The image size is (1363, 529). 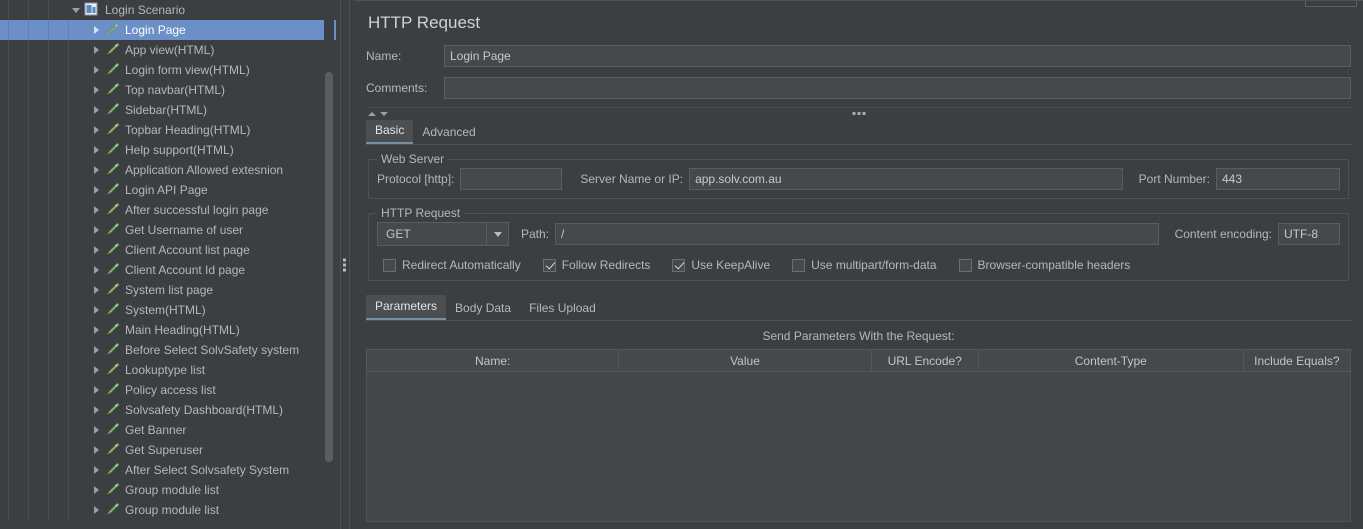 What do you see at coordinates (168, 90) in the screenshot?
I see `tree-node-4: Top navbar(HTML)` at bounding box center [168, 90].